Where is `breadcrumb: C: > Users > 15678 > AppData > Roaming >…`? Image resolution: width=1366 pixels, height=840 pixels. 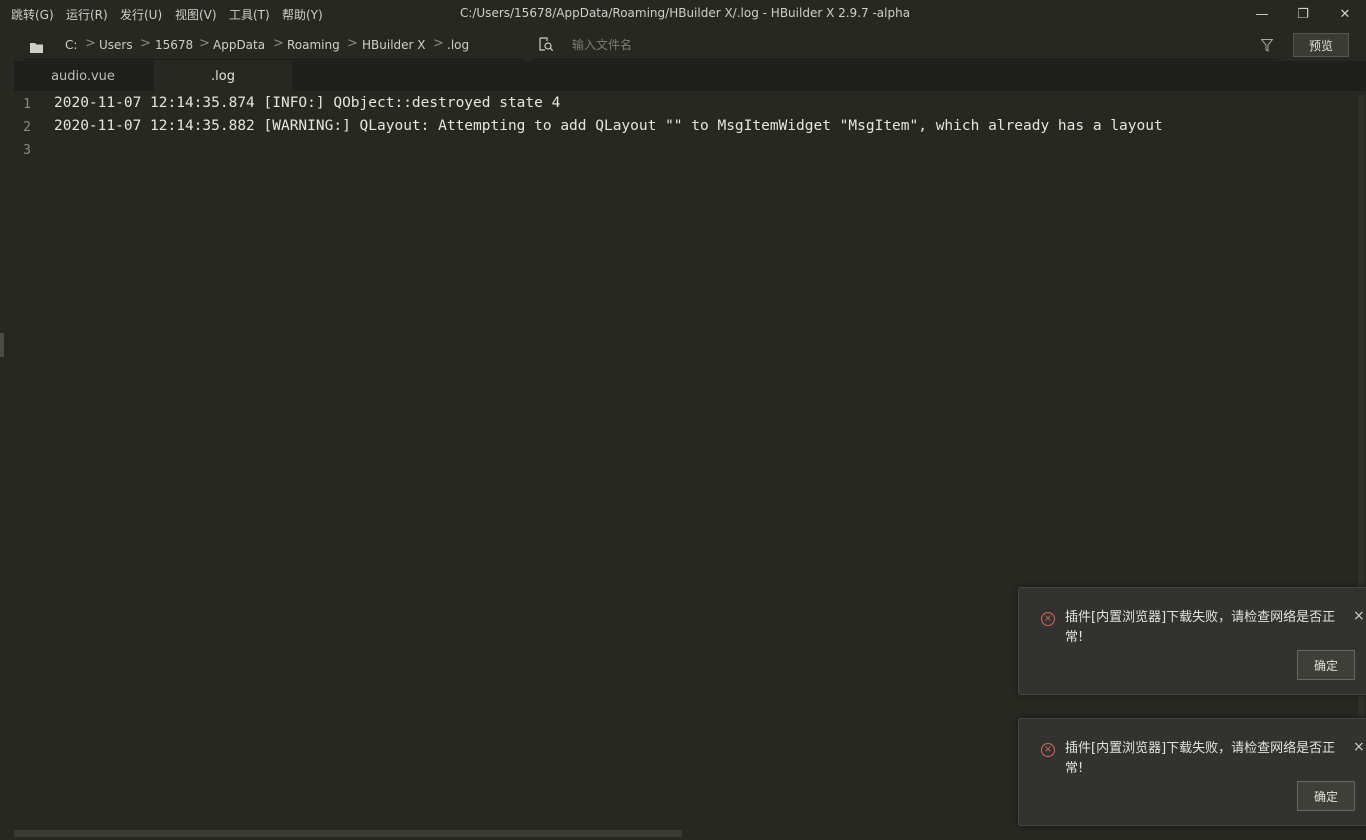 breadcrumb: C: > Users > 15678 > AppData > Roaming >… is located at coordinates (274, 45).